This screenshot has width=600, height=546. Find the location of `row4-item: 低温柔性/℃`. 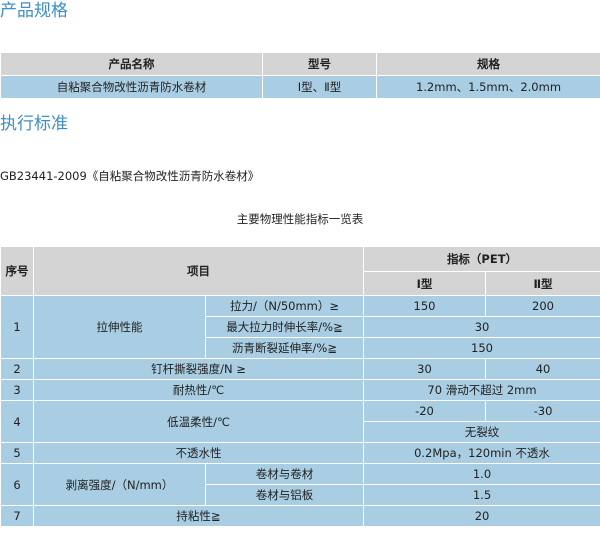

row4-item: 低温柔性/℃ is located at coordinates (198, 421).